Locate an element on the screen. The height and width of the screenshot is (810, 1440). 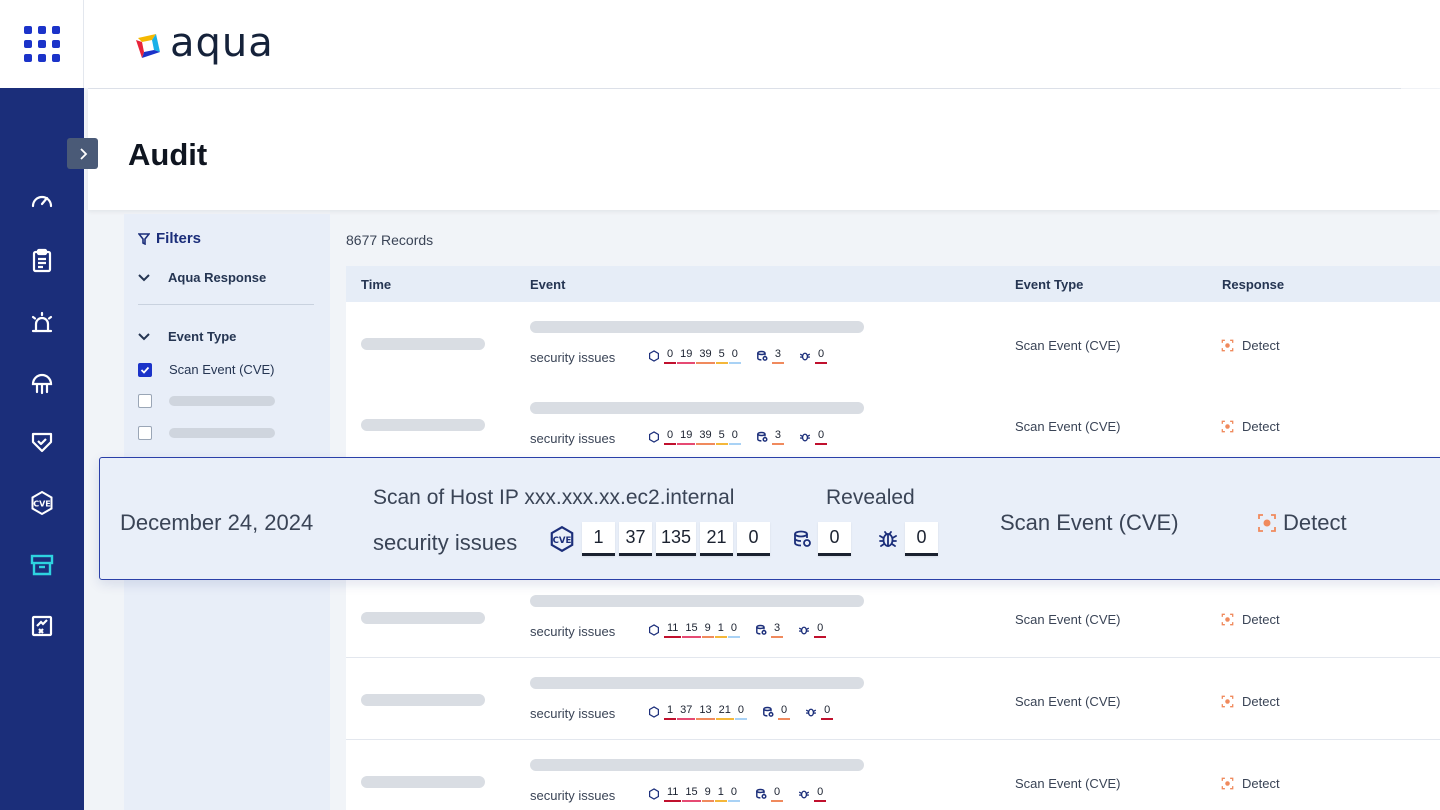
audit-icon is located at coordinates (42, 565).